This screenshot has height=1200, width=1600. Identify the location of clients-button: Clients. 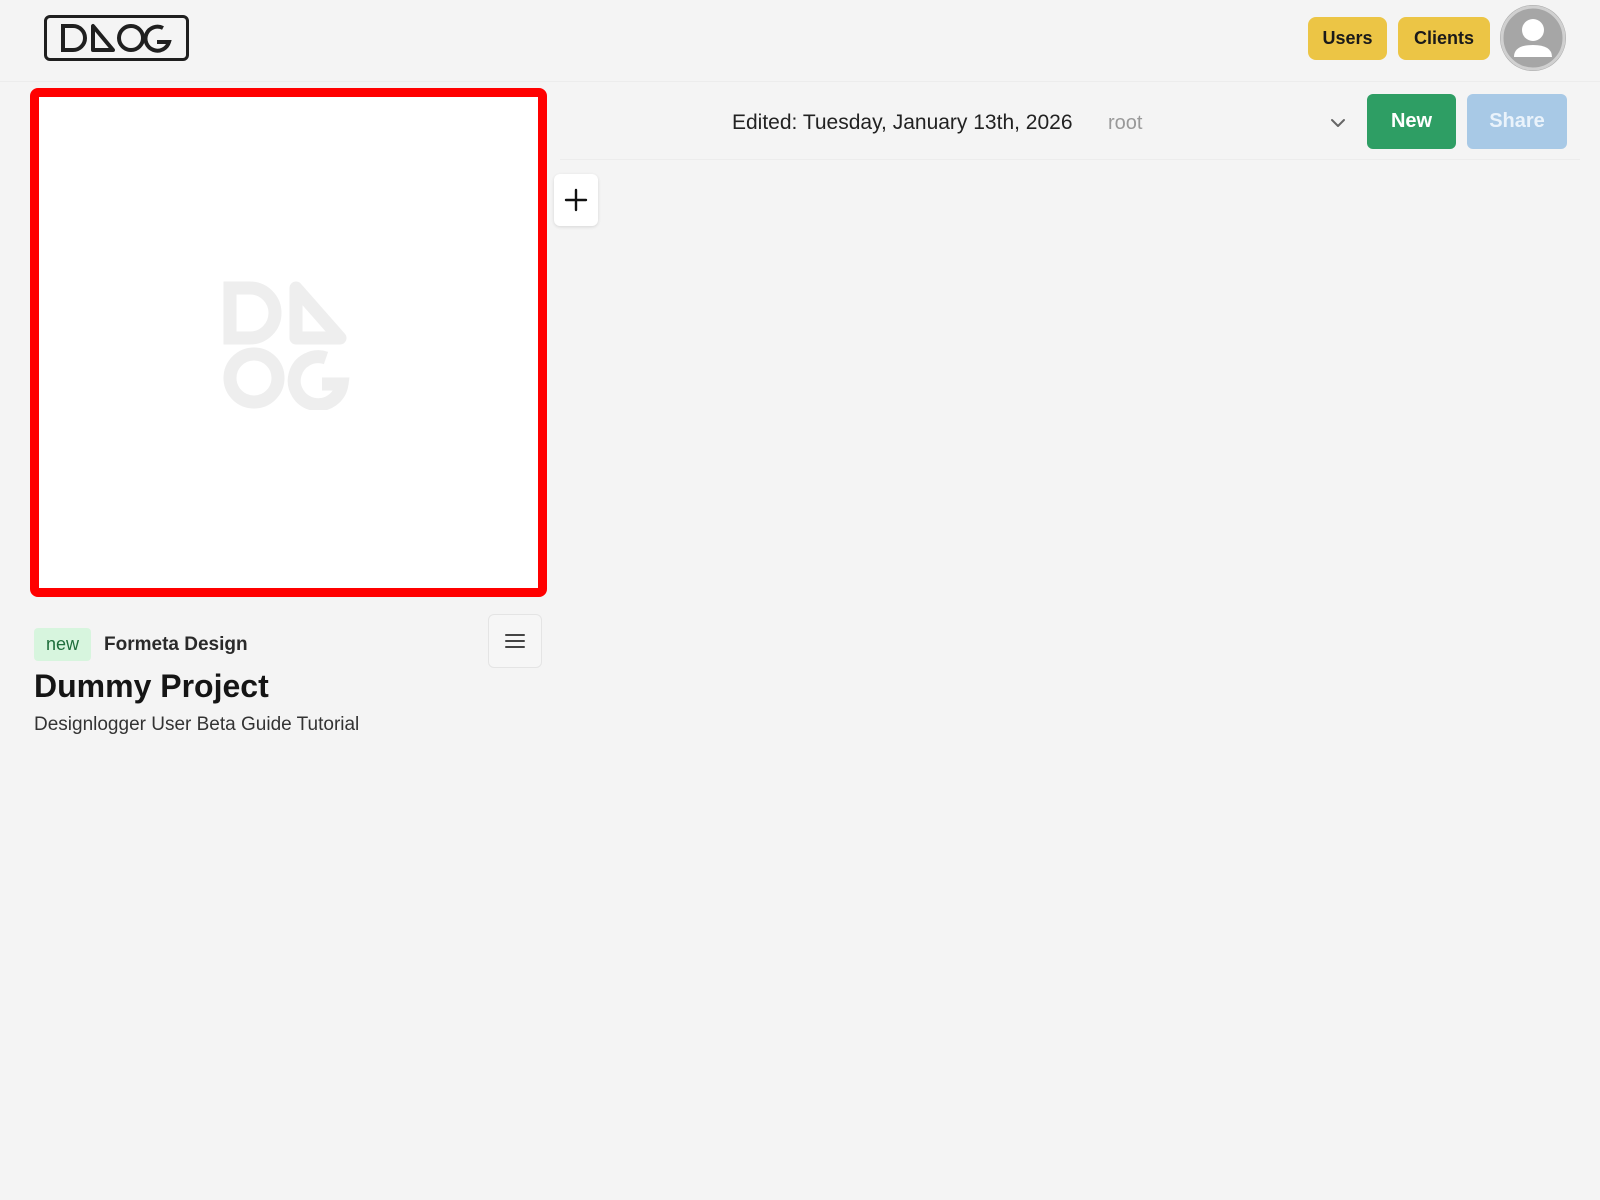
(1444, 38).